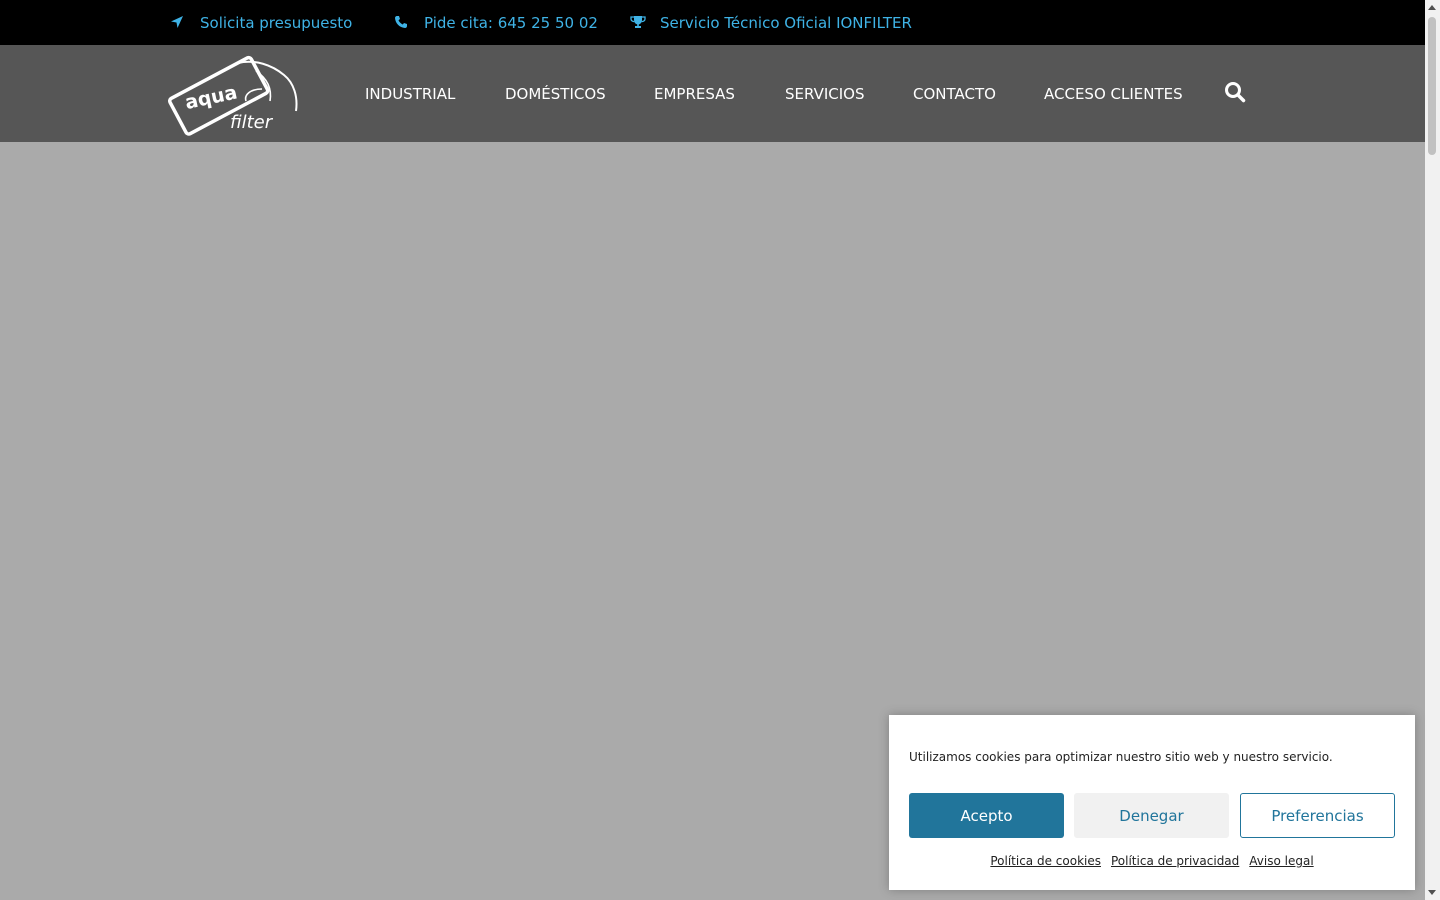 This screenshot has width=1440, height=900. I want to click on page-scrollbar, so click(1432, 450).